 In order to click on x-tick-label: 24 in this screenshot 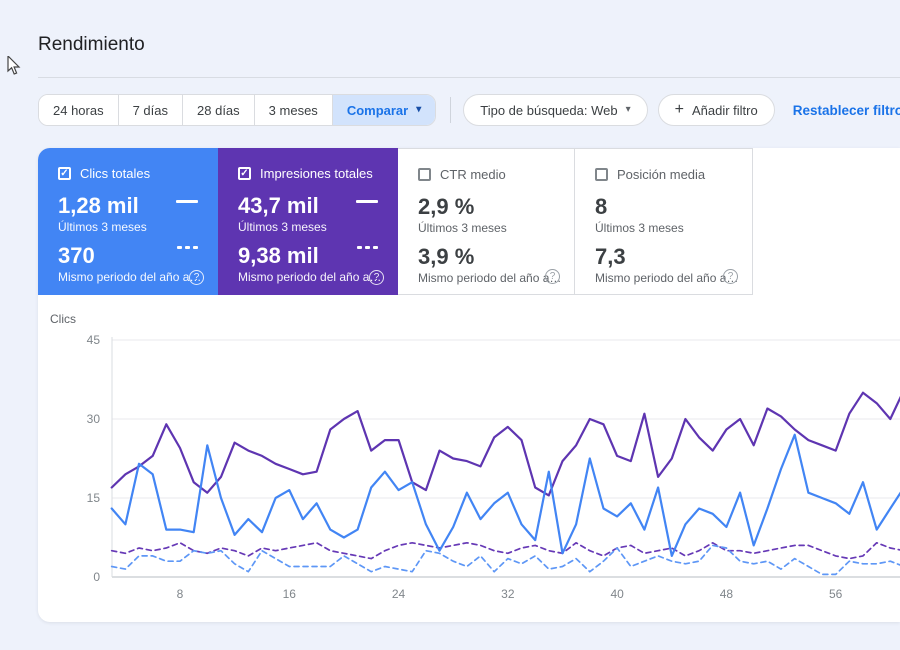, I will do `click(399, 594)`.